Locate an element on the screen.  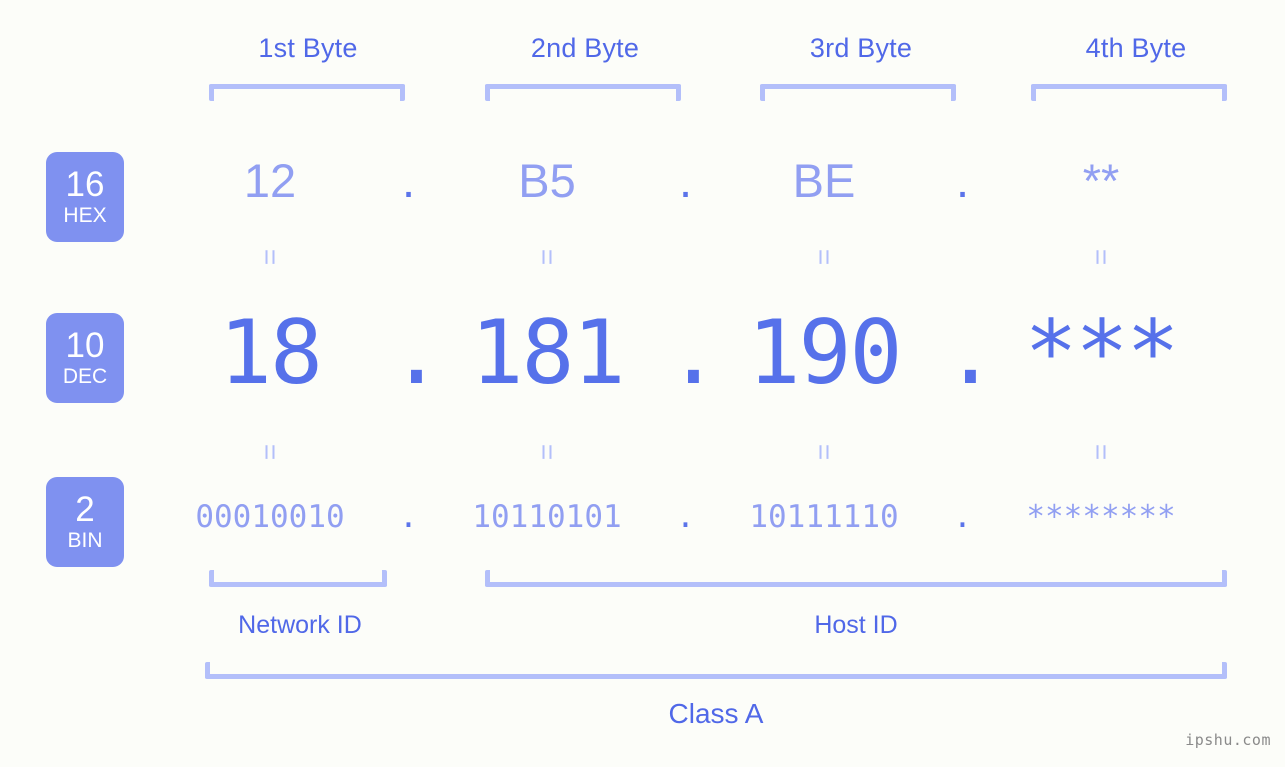
dec-byte-4: *** is located at coordinates (1102, 352).